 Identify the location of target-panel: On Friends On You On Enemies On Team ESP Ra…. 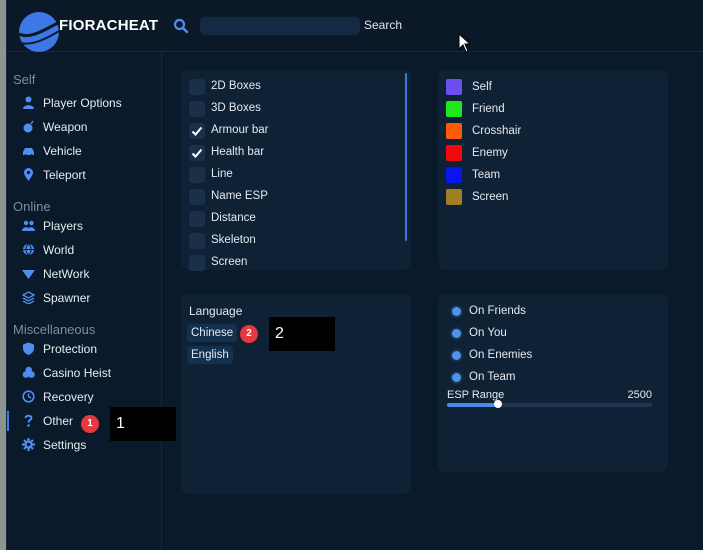
(553, 383).